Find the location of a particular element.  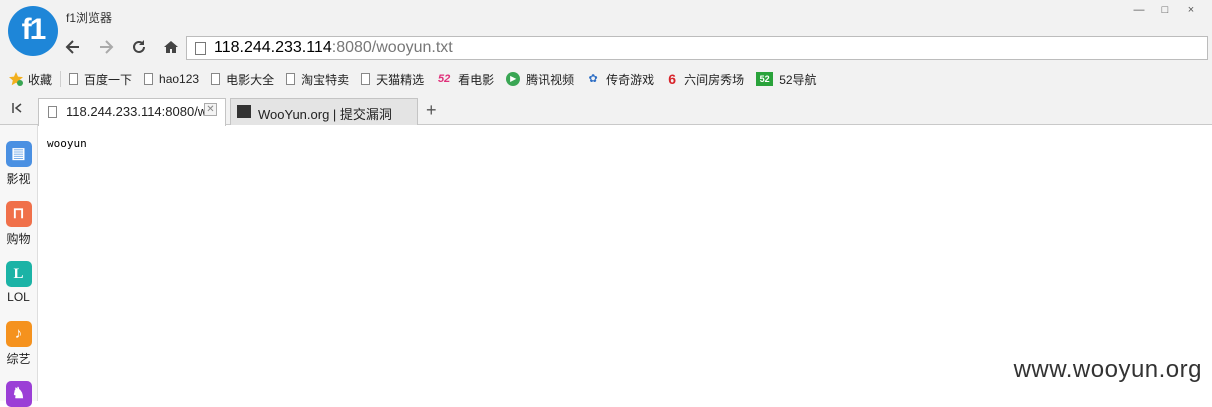

purple-app-icon: ♞ is located at coordinates (18, 394).